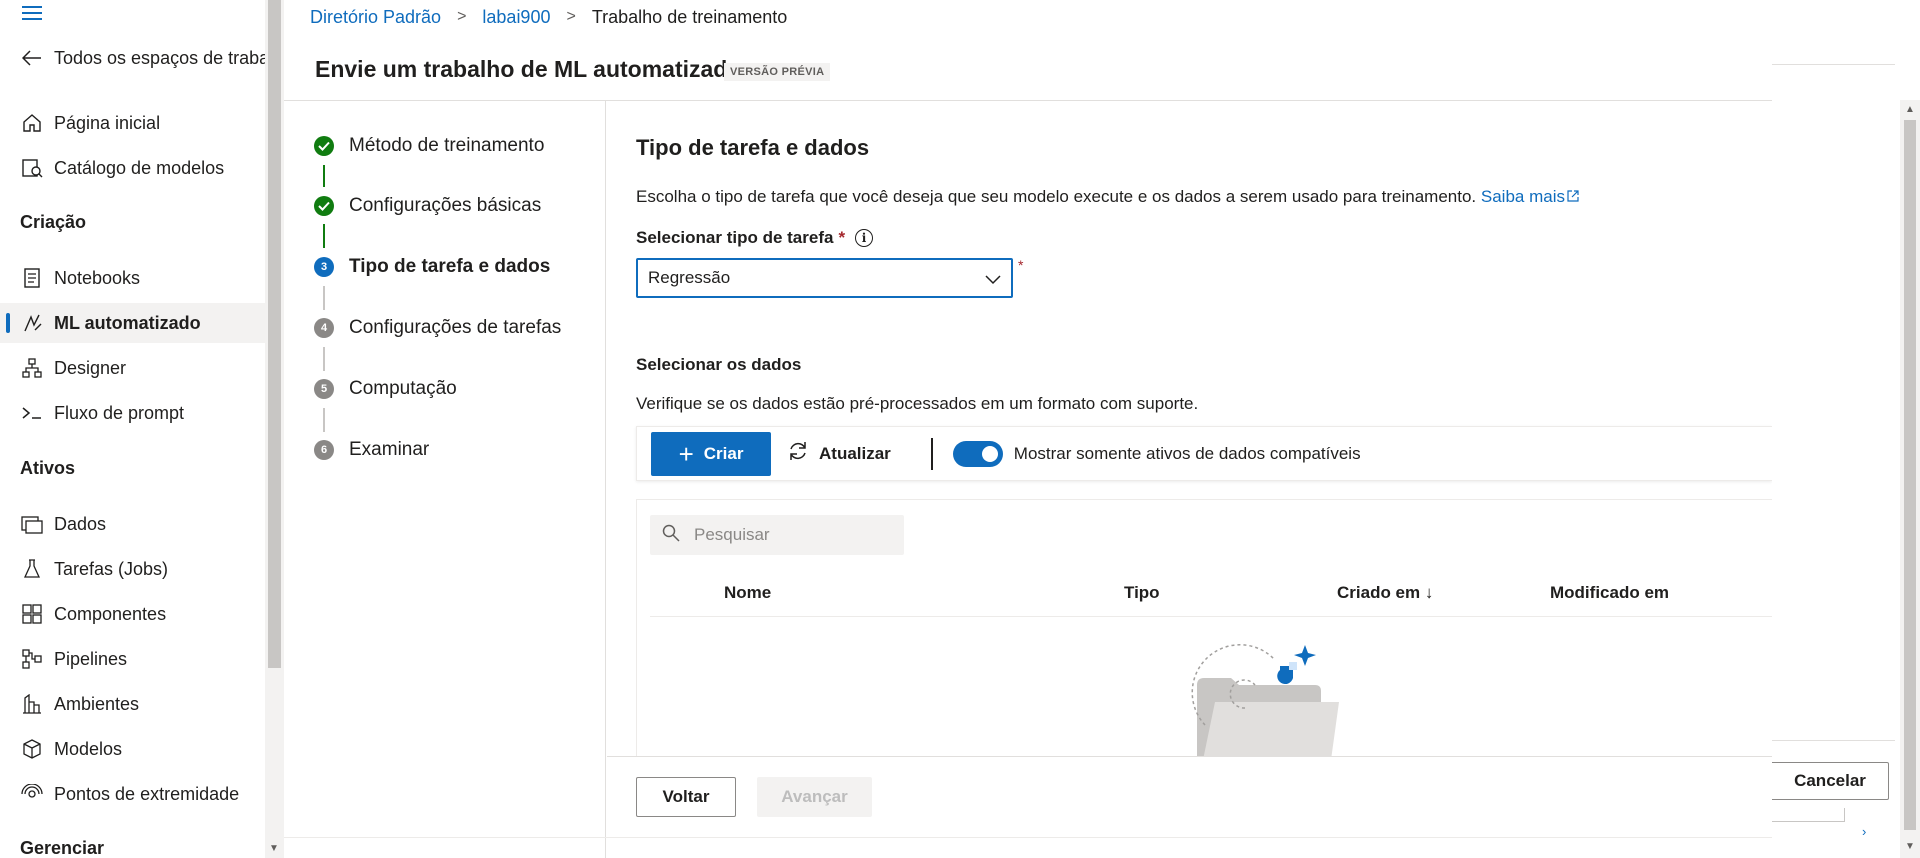 The height and width of the screenshot is (858, 1920). I want to click on step-label: Tipo de tarefa e dados, so click(450, 266).